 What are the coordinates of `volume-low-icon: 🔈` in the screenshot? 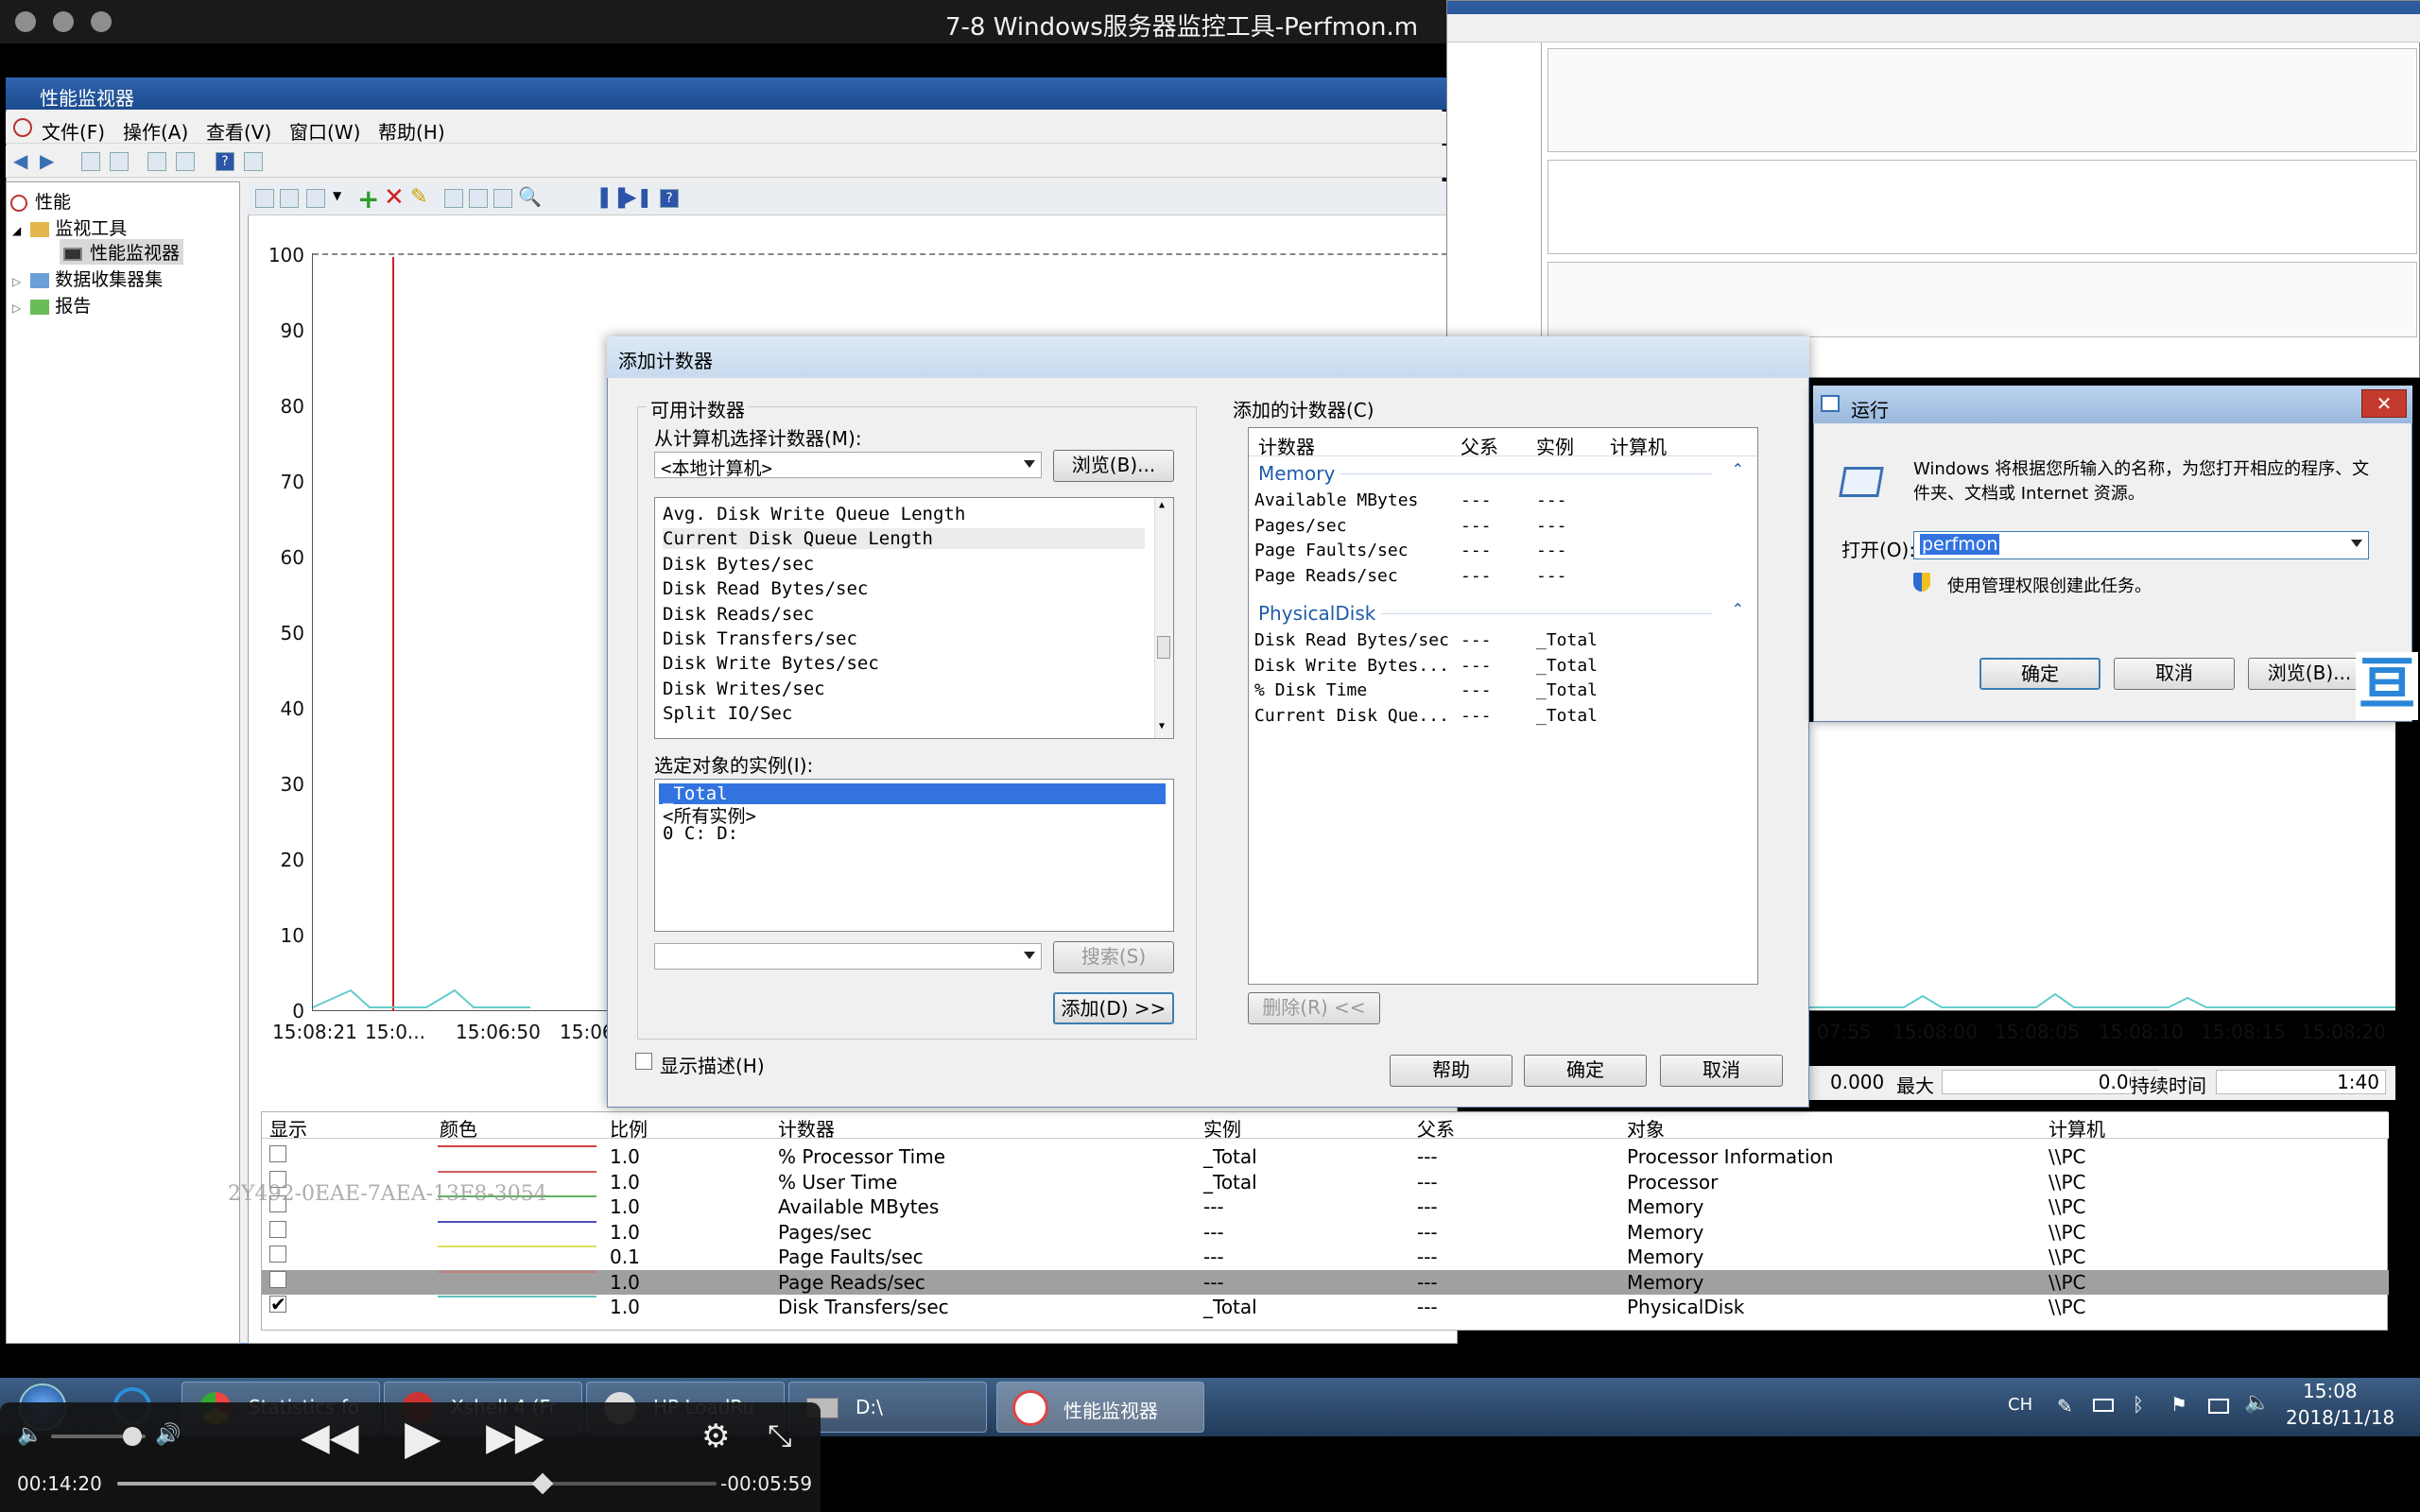 It's located at (30, 1435).